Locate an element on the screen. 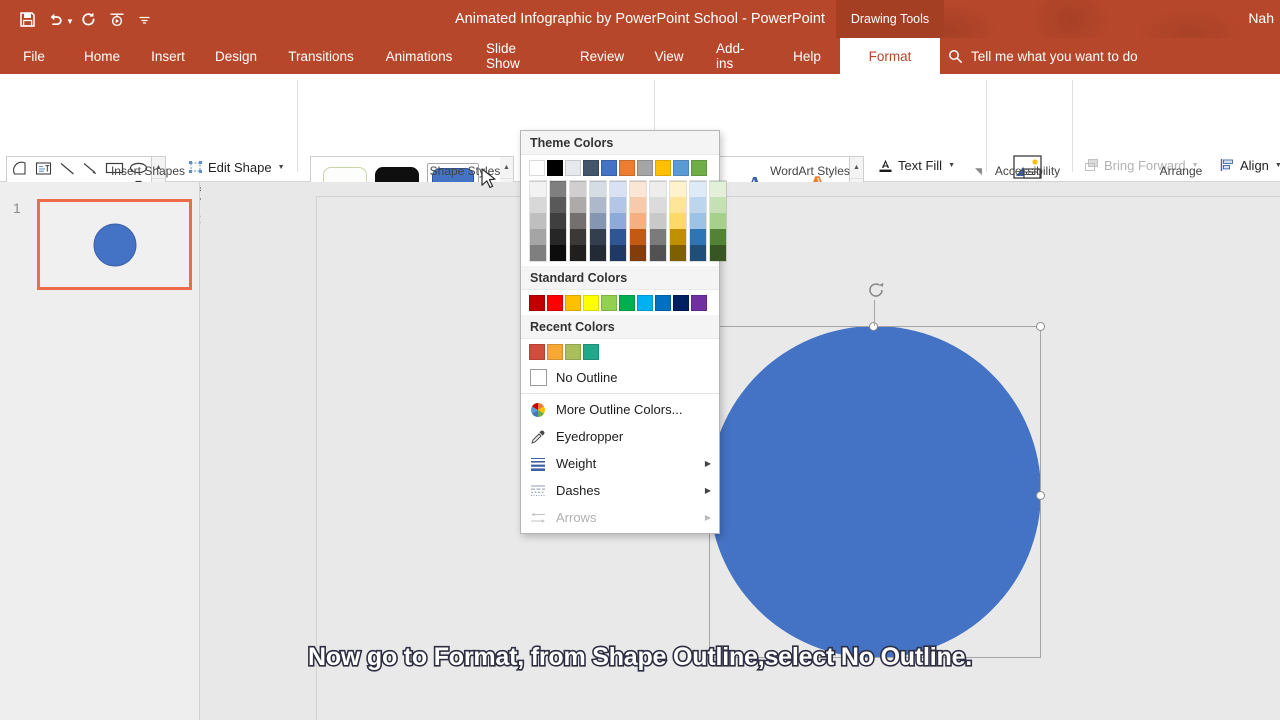 The width and height of the screenshot is (1280, 720). shape-selection-box is located at coordinates (875, 492).